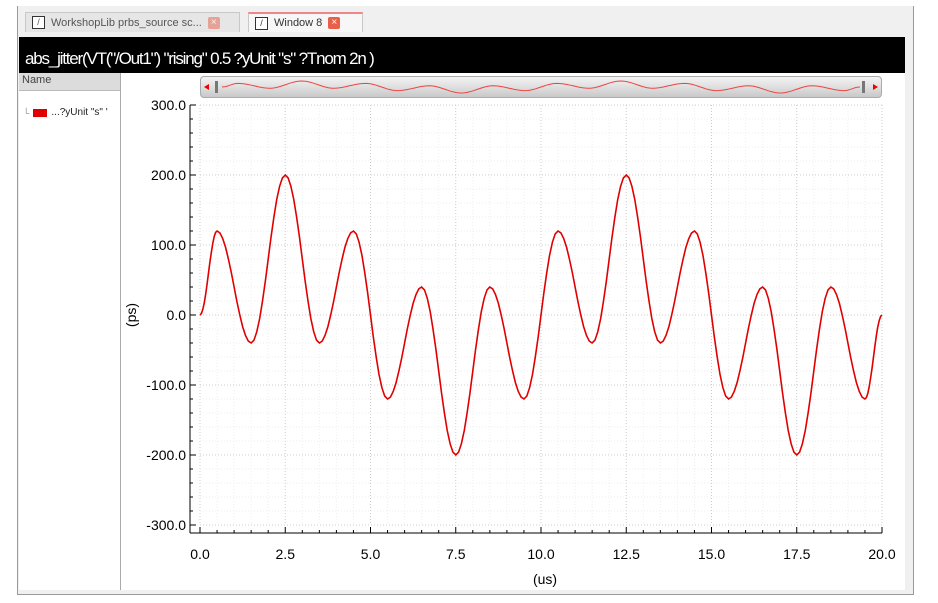 This screenshot has height=603, width=938. I want to click on x-tick-label: 5.0, so click(371, 554).